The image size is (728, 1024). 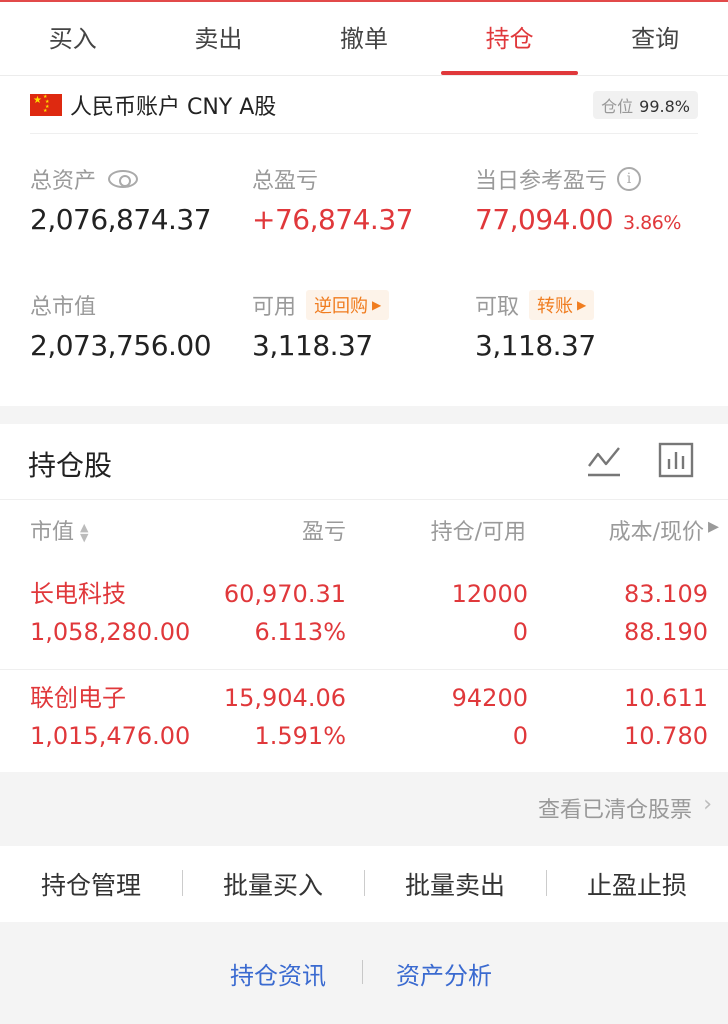 I want to click on trade-tab-bar: 买入 卖出 撤单 持仓 查询, so click(x=364, y=38).